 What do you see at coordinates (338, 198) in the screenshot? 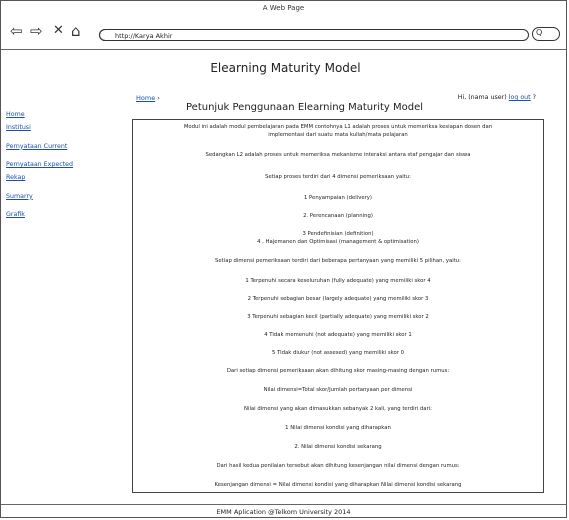
I see `content-paragraph: 1 Penyampaian (delivery)` at bounding box center [338, 198].